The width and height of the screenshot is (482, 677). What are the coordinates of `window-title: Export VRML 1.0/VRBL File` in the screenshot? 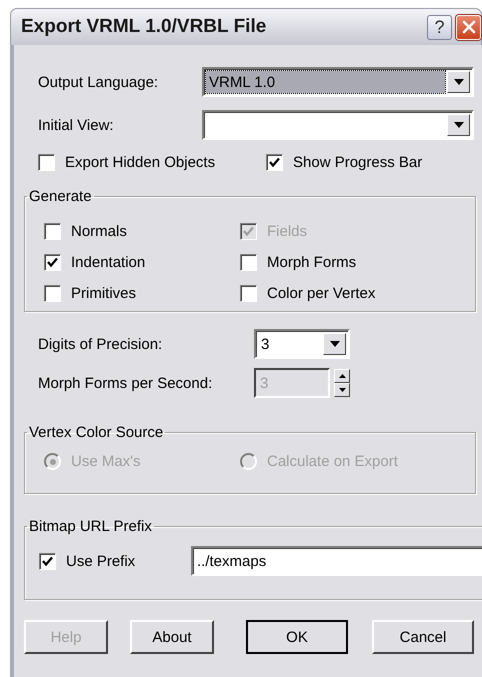 It's located at (144, 27).